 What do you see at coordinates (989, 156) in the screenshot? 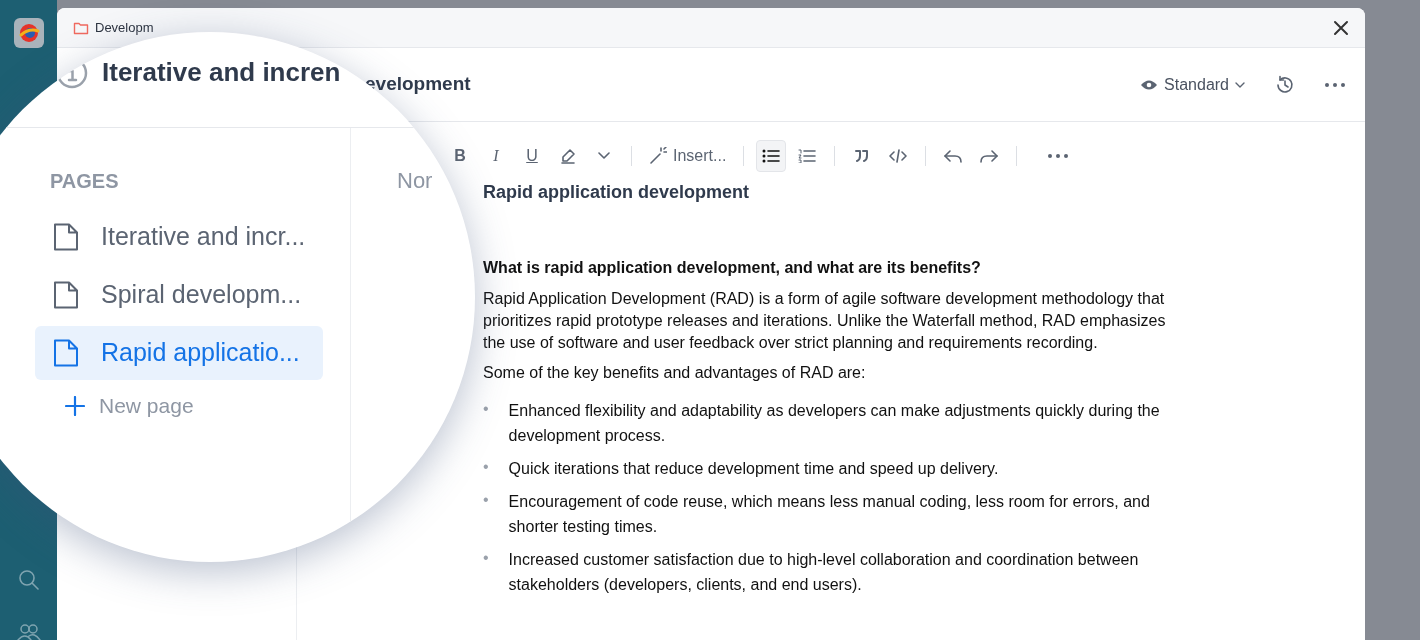
I see `redo-icon` at bounding box center [989, 156].